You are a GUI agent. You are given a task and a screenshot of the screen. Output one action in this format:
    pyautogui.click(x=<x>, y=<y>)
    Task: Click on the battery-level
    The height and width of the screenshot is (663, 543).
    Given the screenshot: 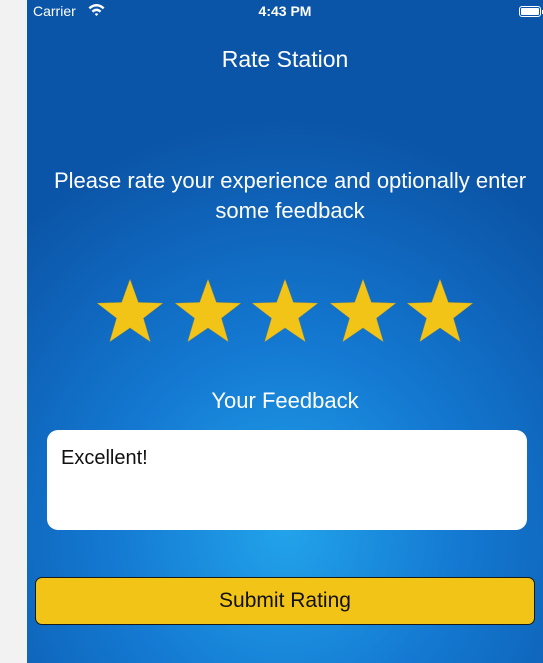 What is the action you would take?
    pyautogui.click(x=530, y=11)
    